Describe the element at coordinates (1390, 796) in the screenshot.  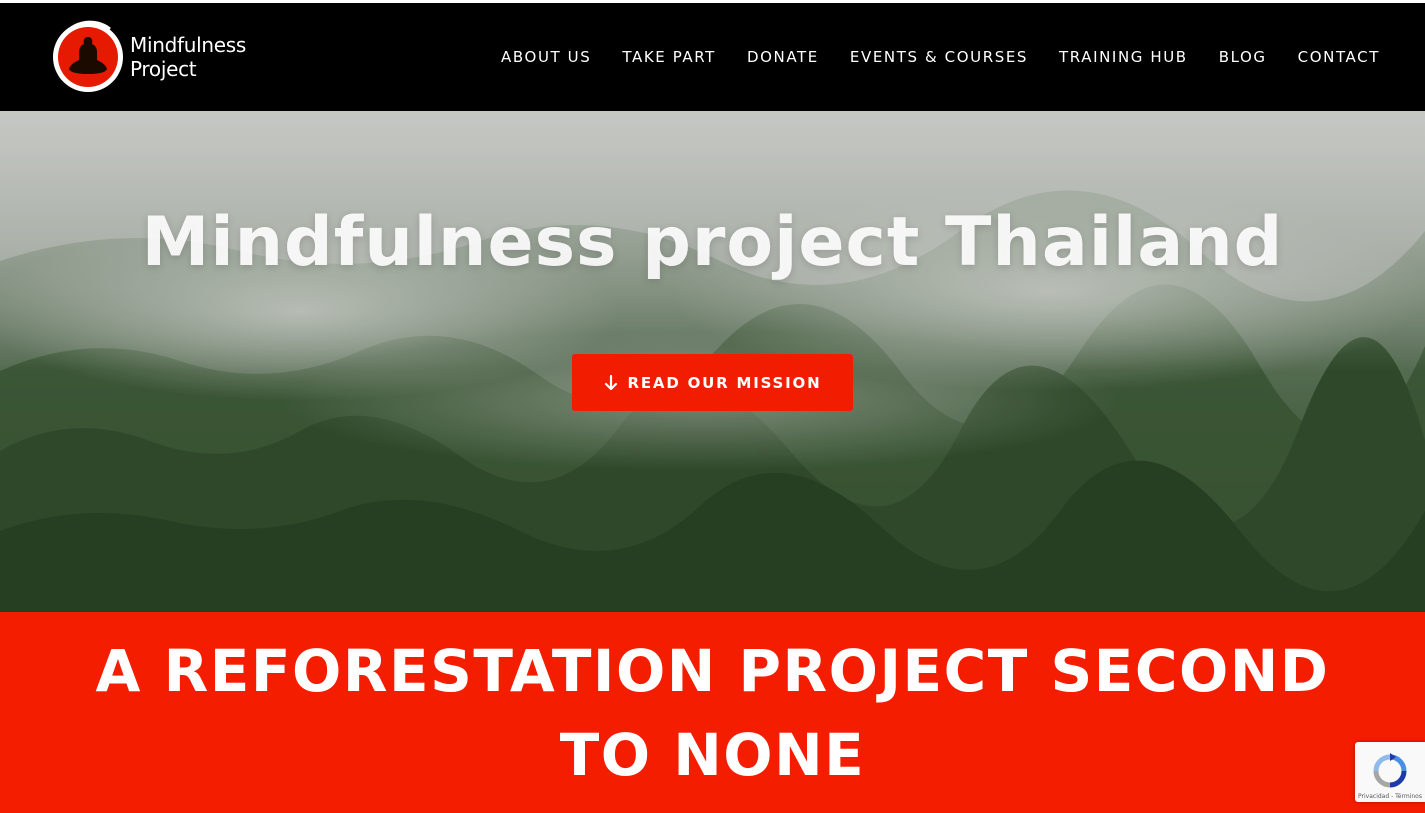
I see `recaptcha-links: Privacidad - Términos` at that location.